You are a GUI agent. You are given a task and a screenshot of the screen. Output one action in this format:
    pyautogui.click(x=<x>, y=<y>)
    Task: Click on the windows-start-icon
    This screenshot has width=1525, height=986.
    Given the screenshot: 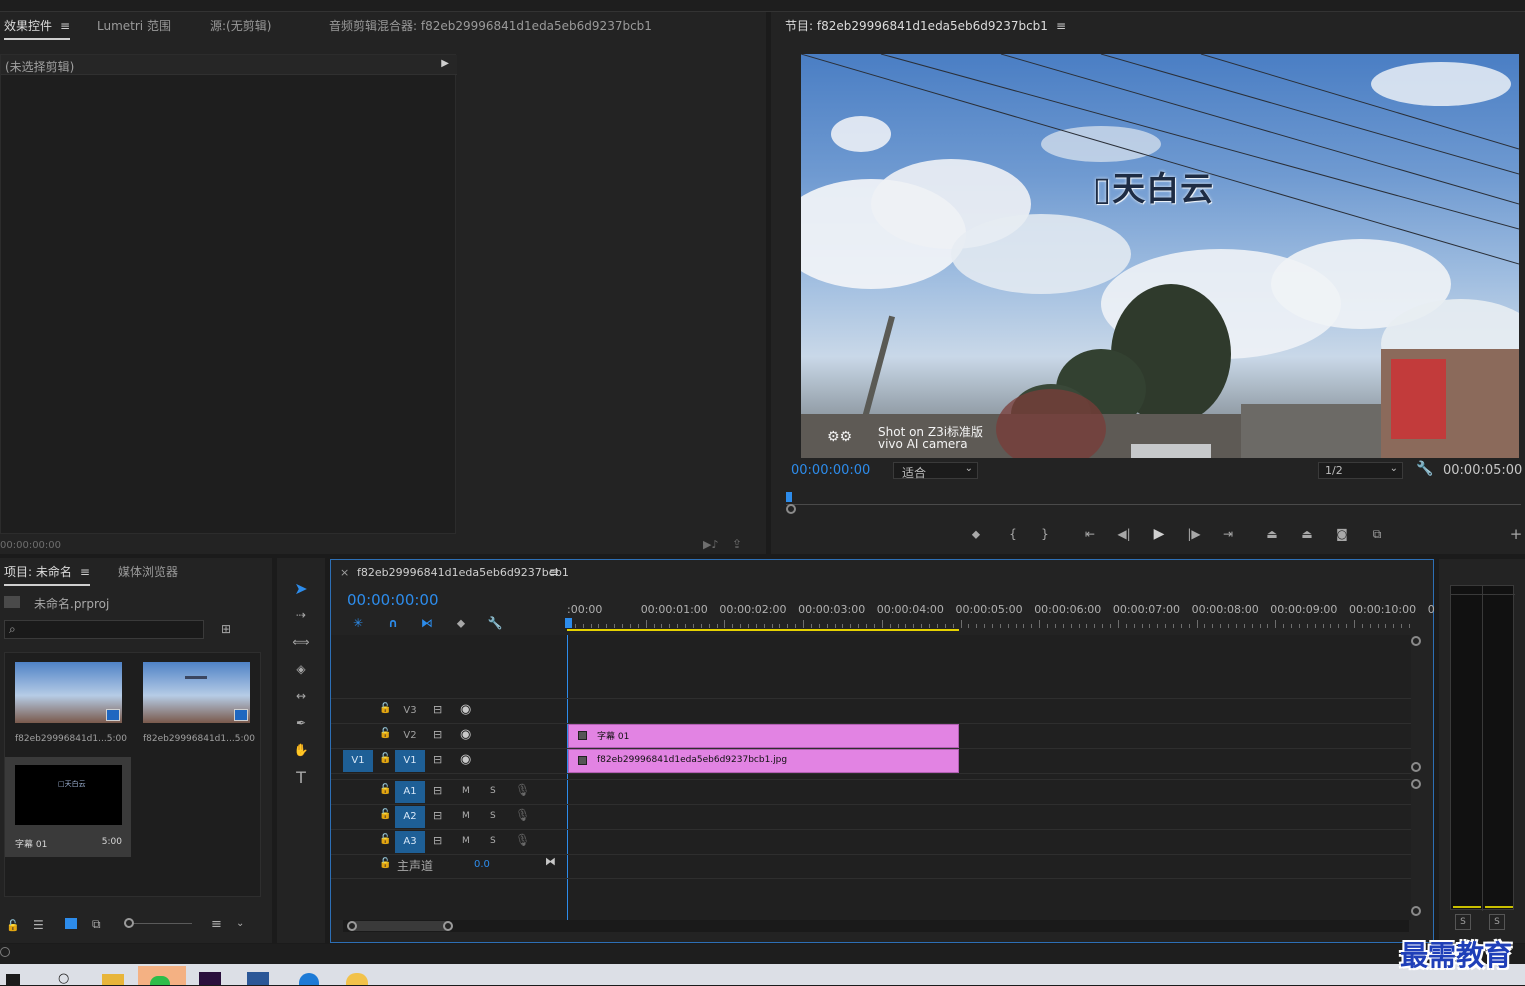 What is the action you would take?
    pyautogui.click(x=13, y=979)
    